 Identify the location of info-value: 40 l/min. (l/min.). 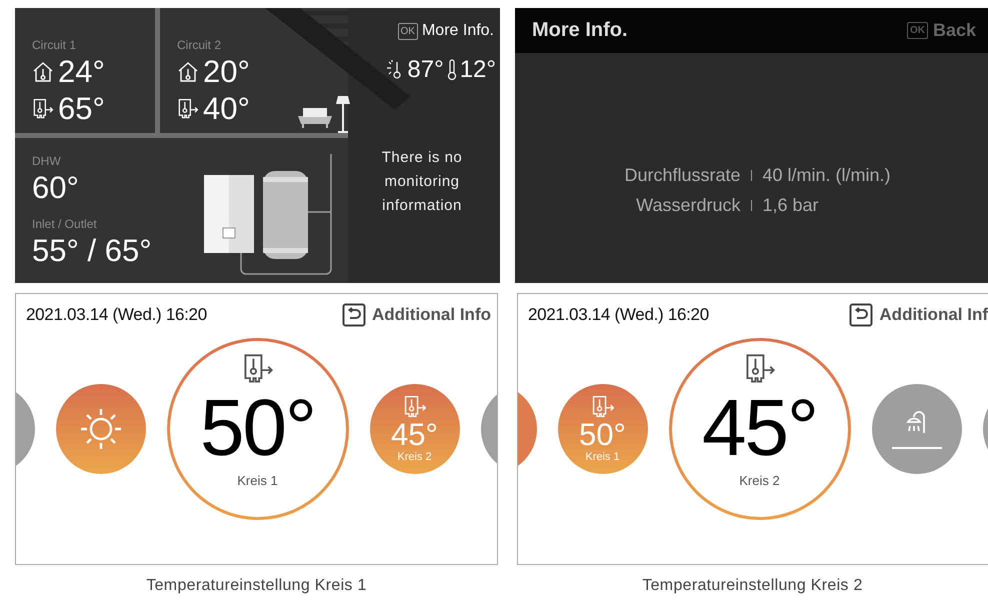
(827, 175).